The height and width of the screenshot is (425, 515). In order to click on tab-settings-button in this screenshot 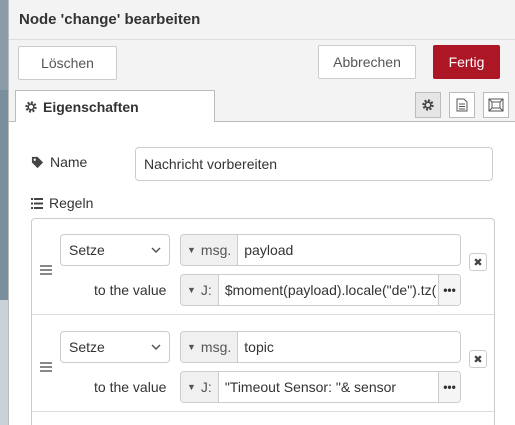, I will do `click(428, 105)`.